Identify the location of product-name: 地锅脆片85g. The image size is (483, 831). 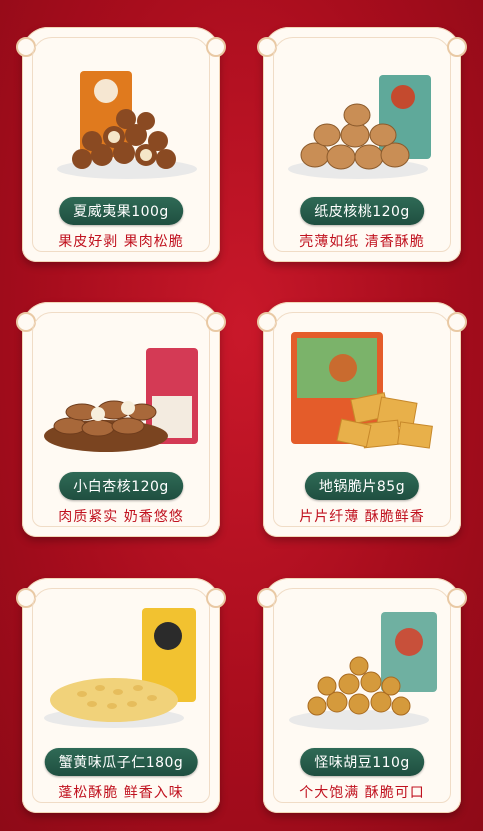
(362, 486).